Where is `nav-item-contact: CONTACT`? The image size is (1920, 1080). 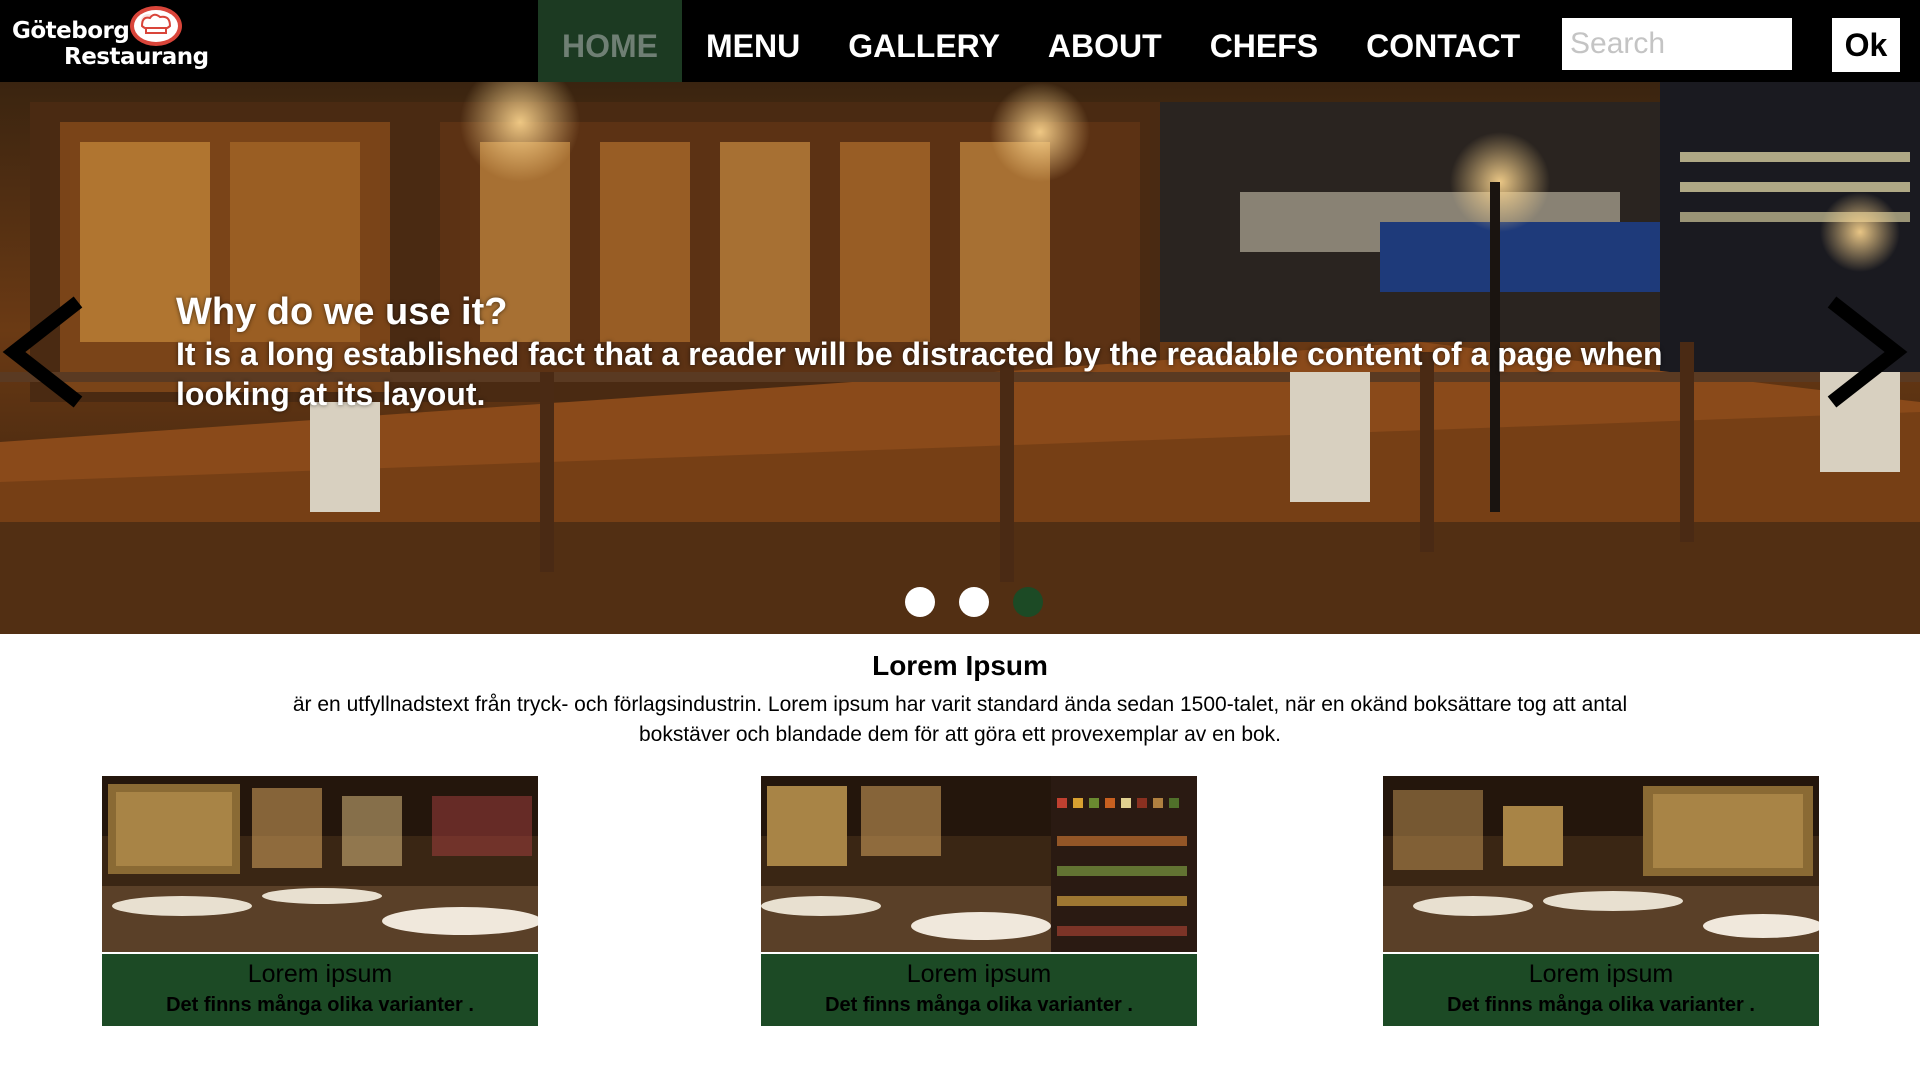 nav-item-contact: CONTACT is located at coordinates (1443, 41).